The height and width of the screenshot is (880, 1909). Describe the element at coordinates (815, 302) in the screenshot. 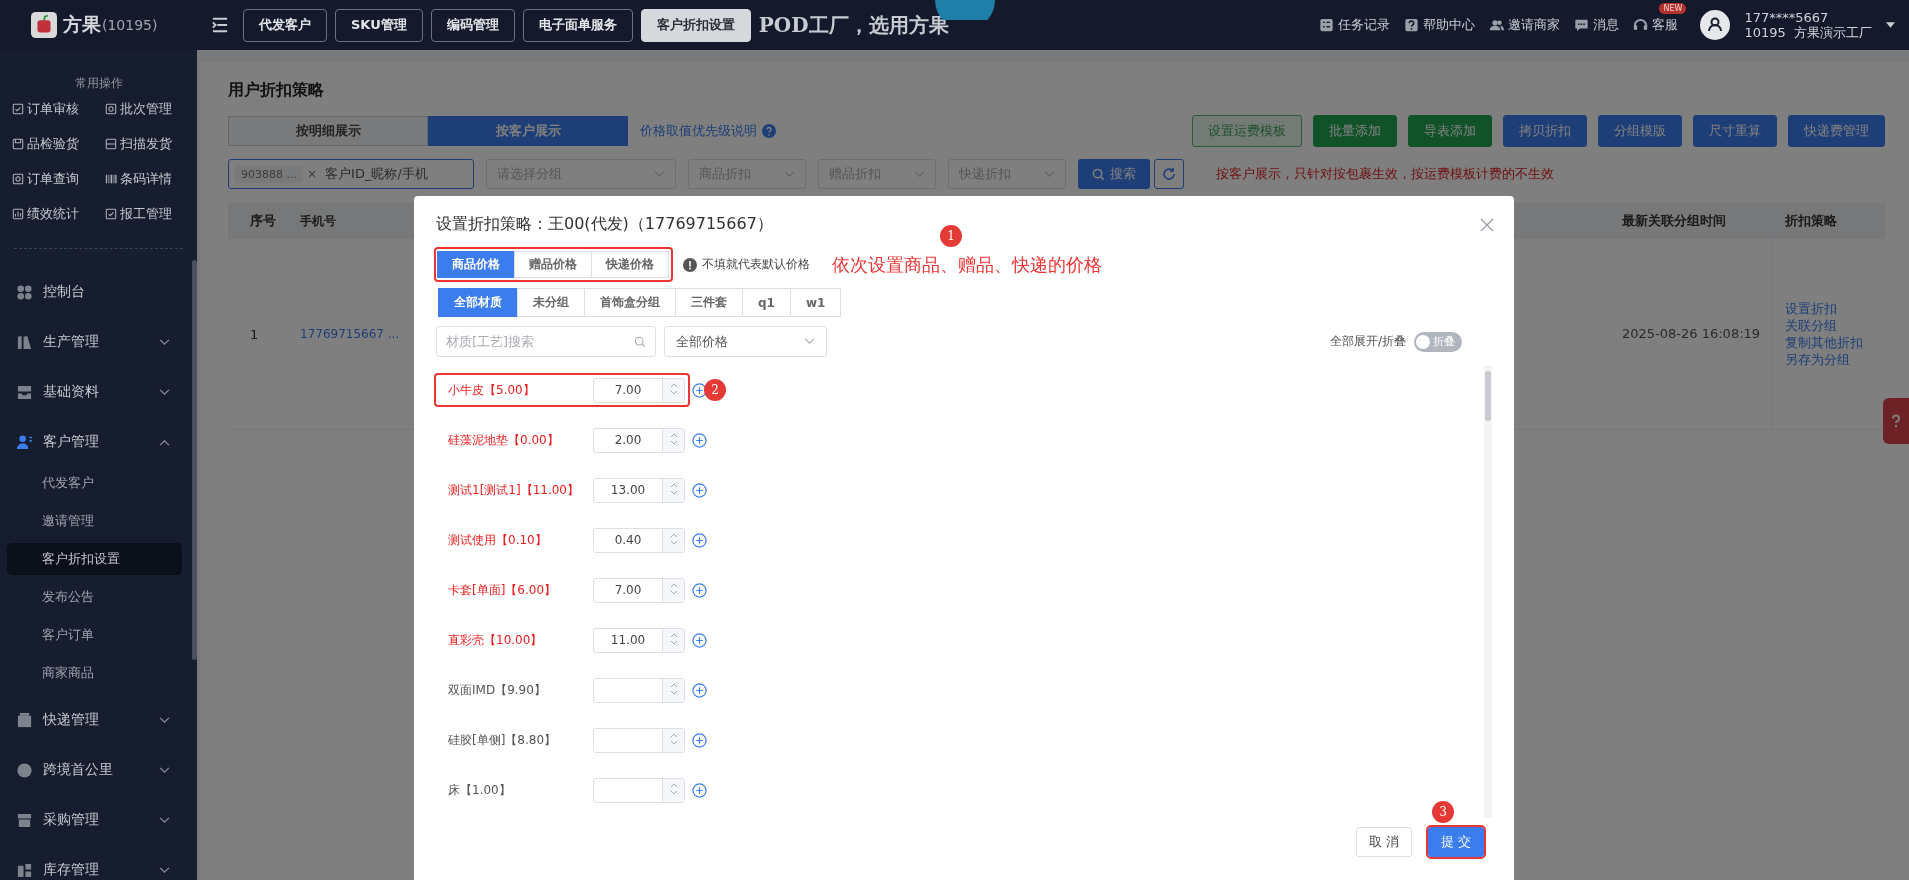

I see `group-tab: w1` at that location.